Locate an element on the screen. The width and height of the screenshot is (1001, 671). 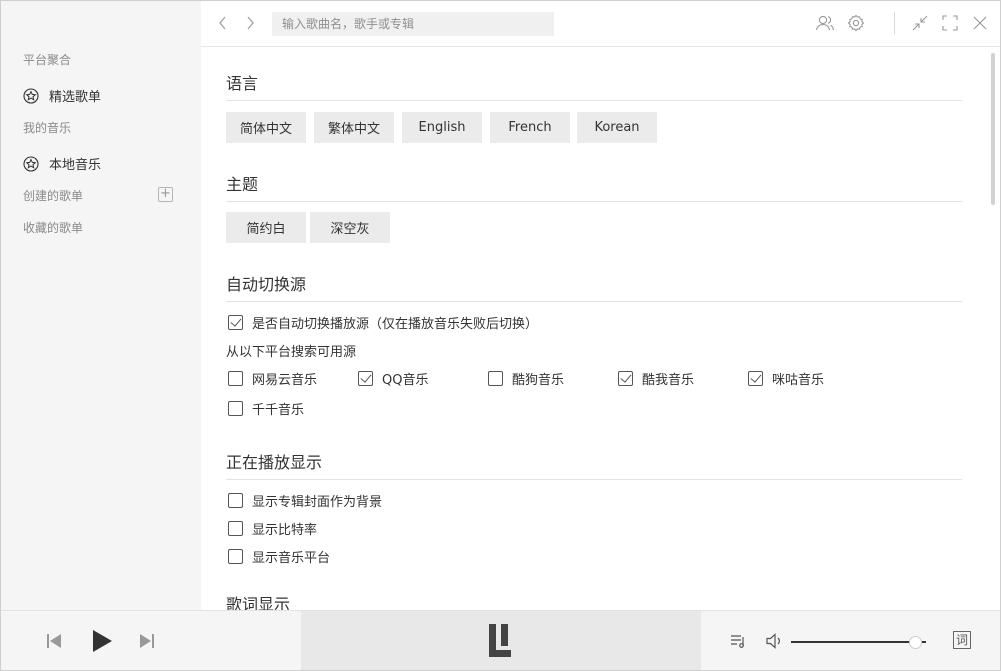
checkbox-label: 网易云音乐 is located at coordinates (285, 380).